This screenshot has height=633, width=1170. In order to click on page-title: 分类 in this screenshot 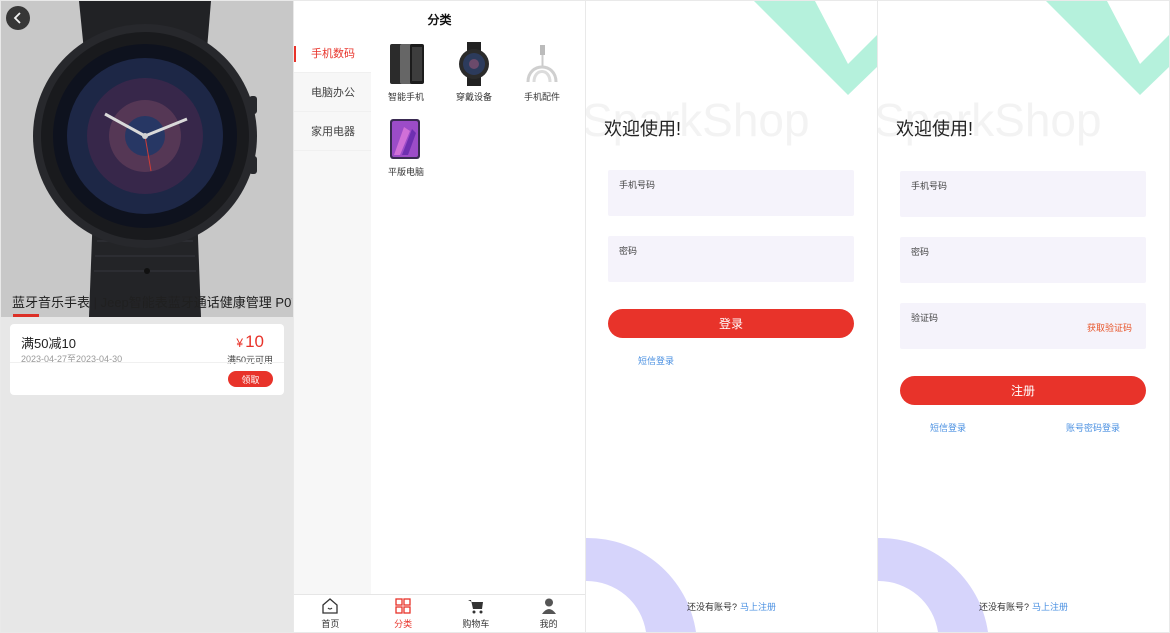, I will do `click(439, 20)`.